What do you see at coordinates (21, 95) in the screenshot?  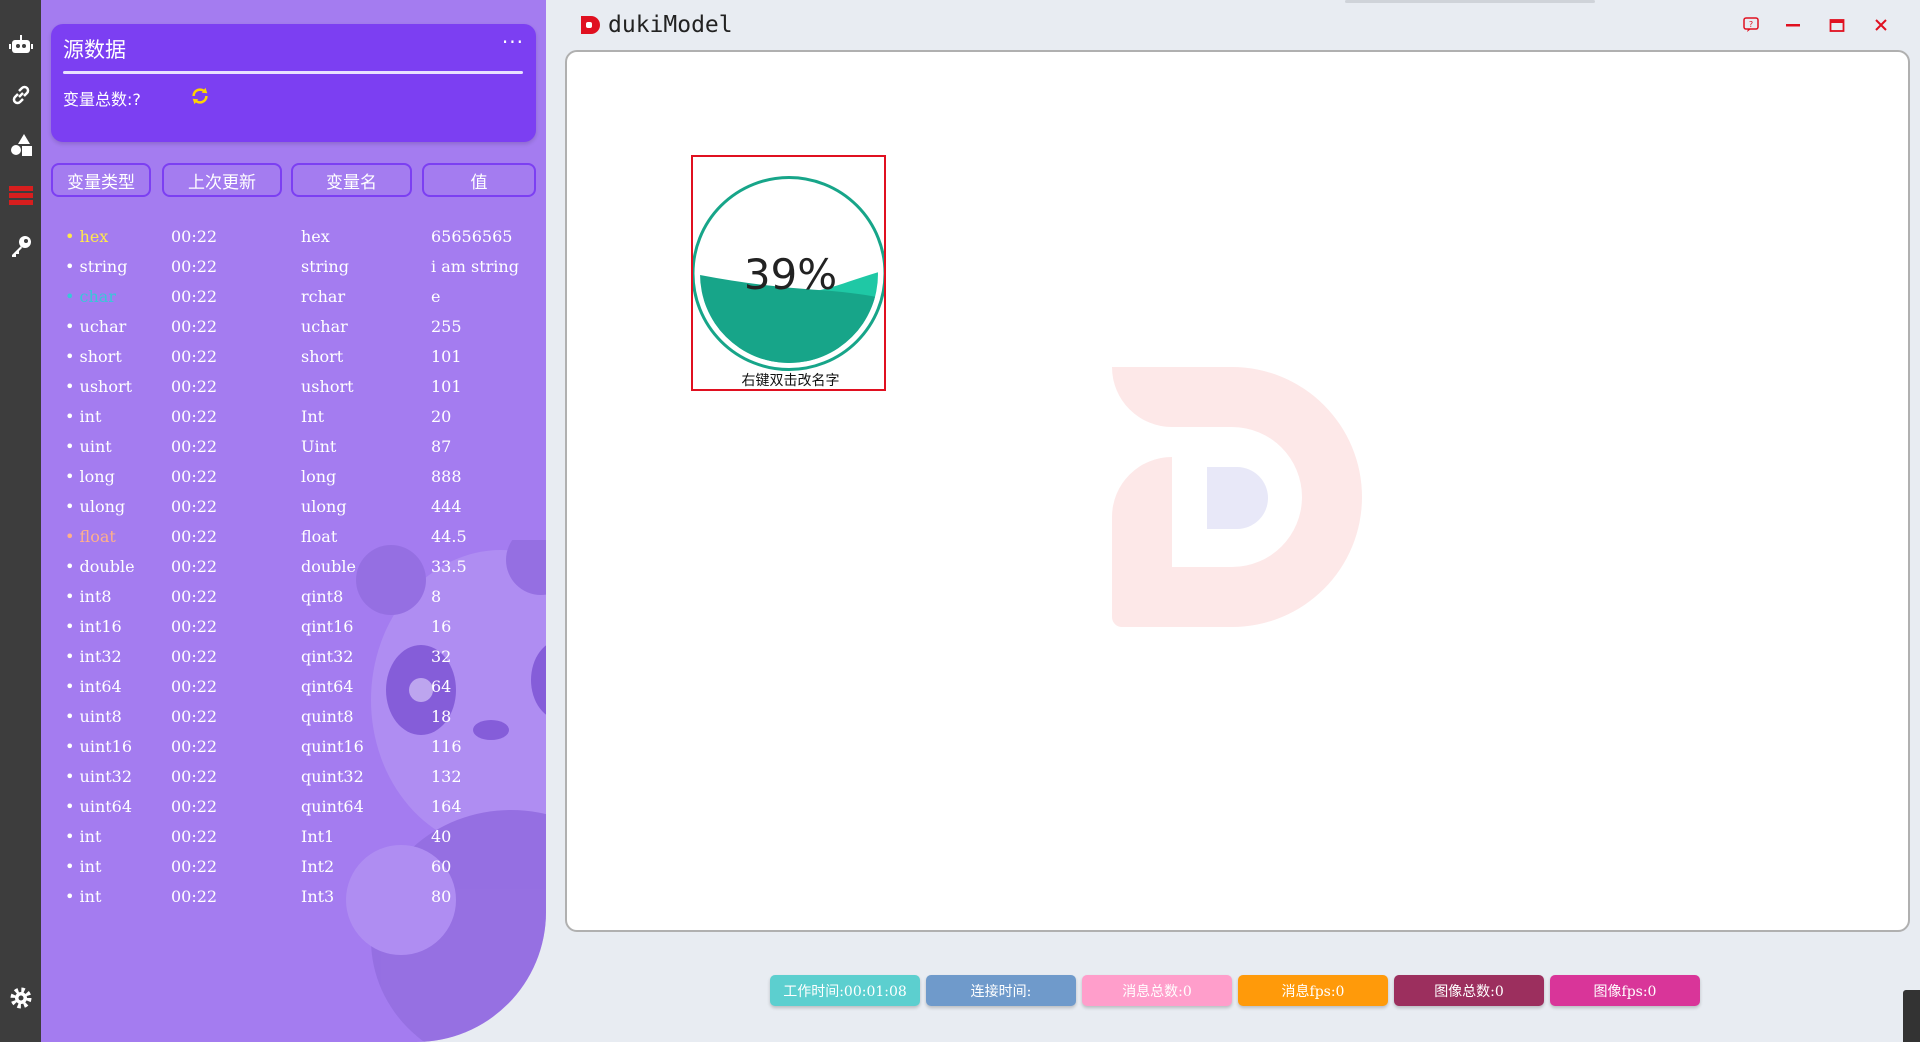 I see `link-icon` at bounding box center [21, 95].